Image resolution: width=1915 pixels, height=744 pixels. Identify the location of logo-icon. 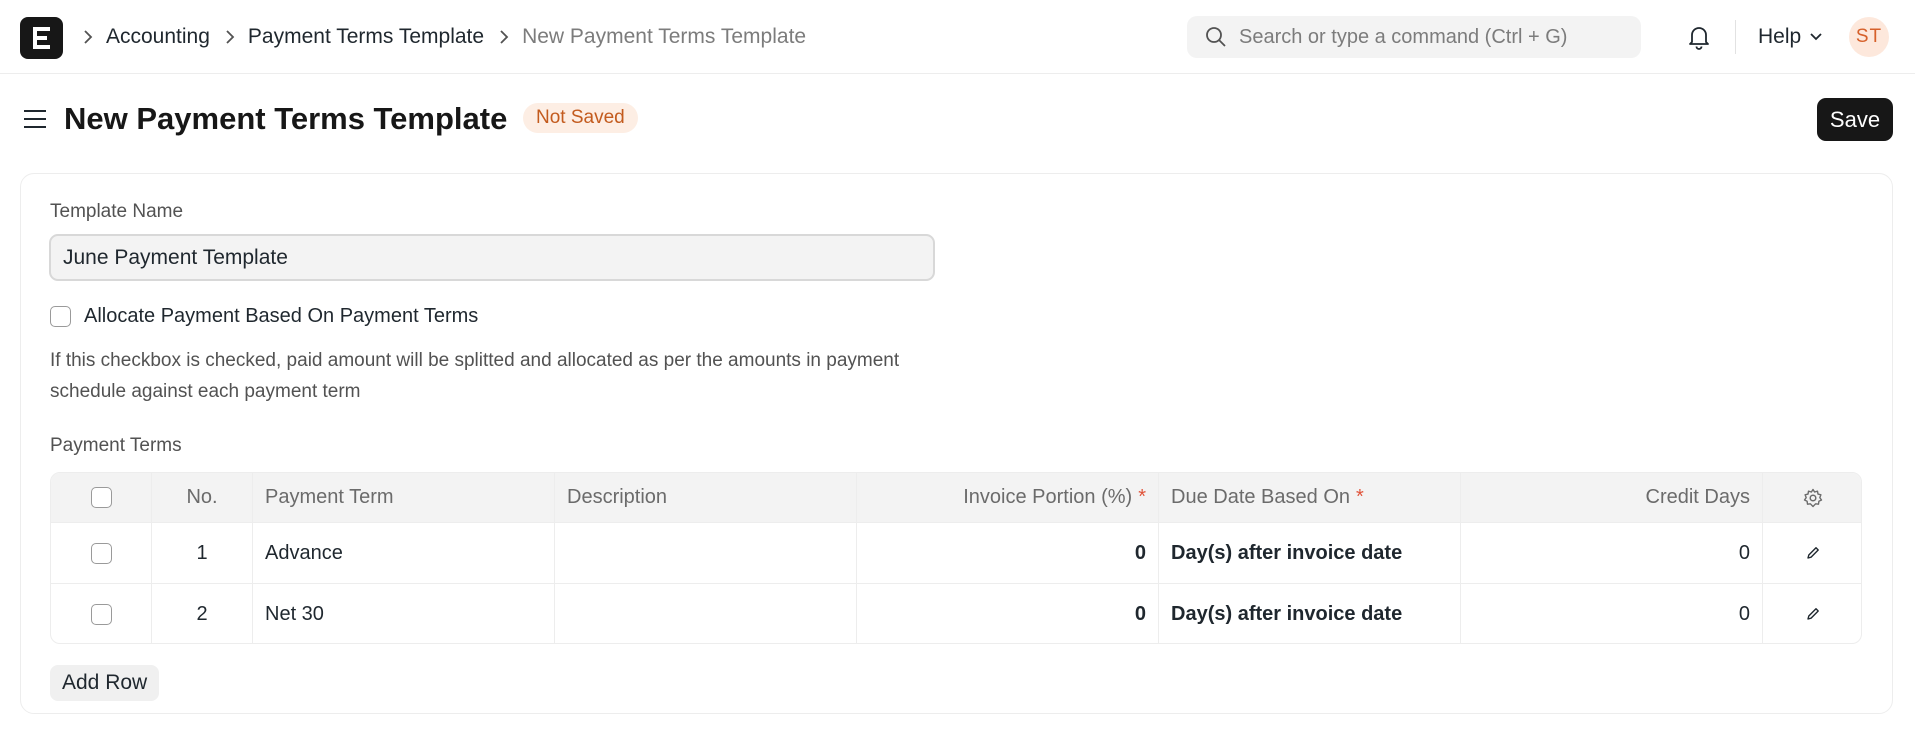
(41, 38).